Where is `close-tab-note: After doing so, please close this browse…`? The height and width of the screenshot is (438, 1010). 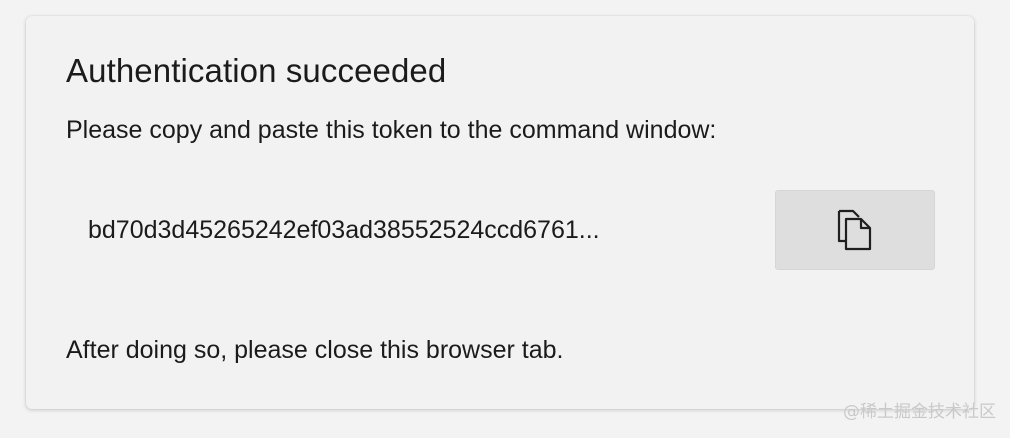
close-tab-note: After doing so, please close this browse… is located at coordinates (315, 350).